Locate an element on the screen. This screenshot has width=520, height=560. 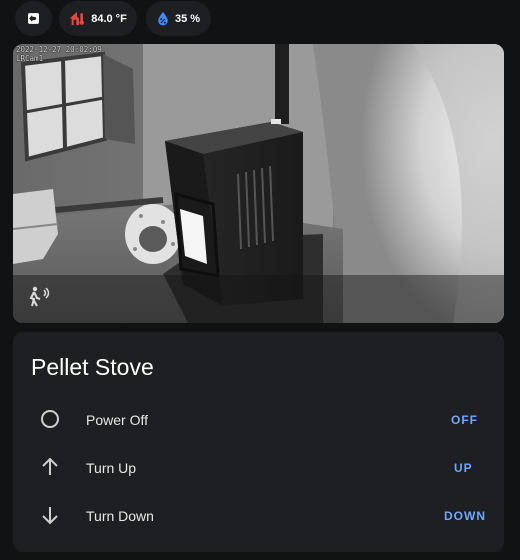
row-label-power-off: Power Off is located at coordinates (117, 420).